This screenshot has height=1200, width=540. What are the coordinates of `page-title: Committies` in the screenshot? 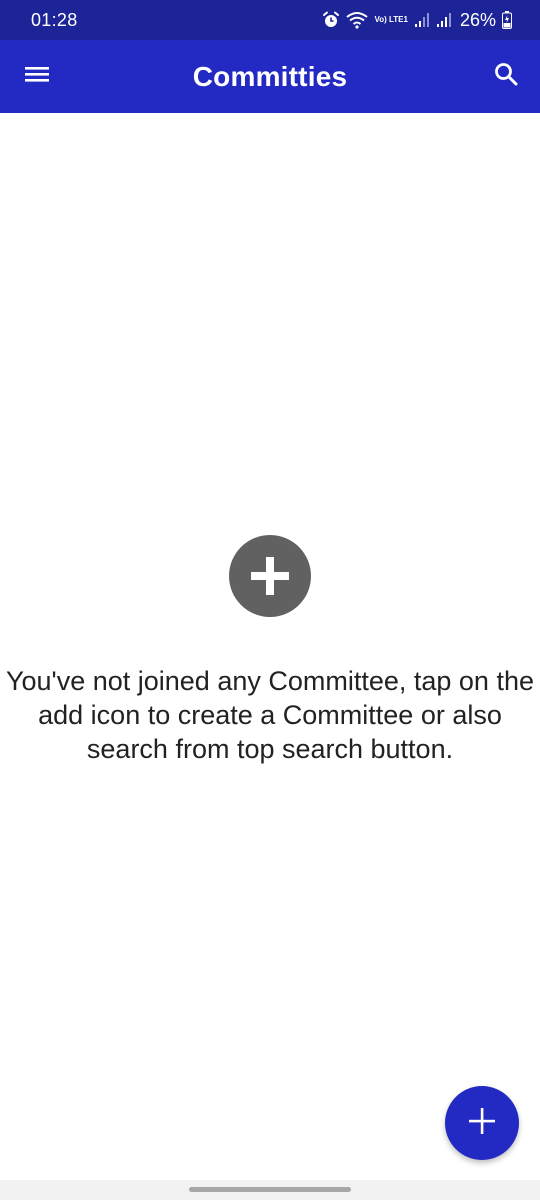 It's located at (270, 76).